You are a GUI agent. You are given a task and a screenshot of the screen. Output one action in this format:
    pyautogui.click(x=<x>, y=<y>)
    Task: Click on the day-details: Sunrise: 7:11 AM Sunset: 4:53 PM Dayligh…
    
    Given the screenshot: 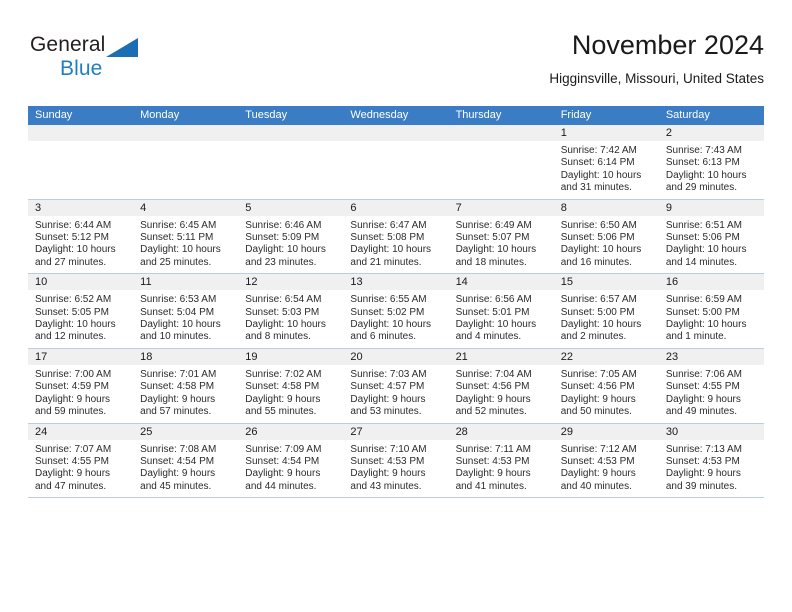 What is the action you would take?
    pyautogui.click(x=501, y=469)
    